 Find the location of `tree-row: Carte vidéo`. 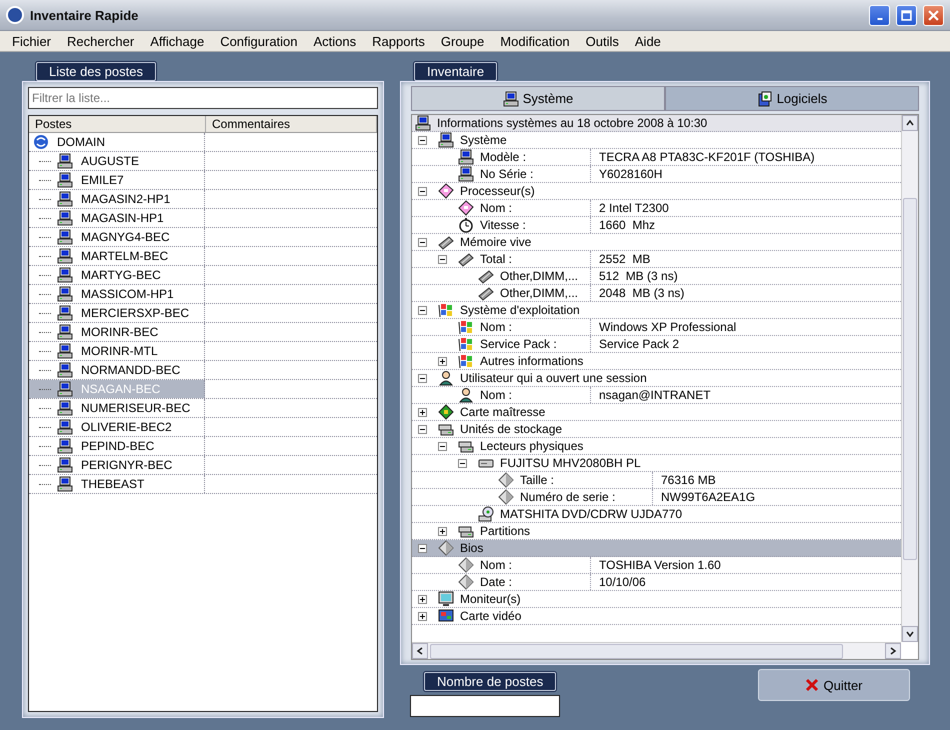

tree-row: Carte vidéo is located at coordinates (656, 616).